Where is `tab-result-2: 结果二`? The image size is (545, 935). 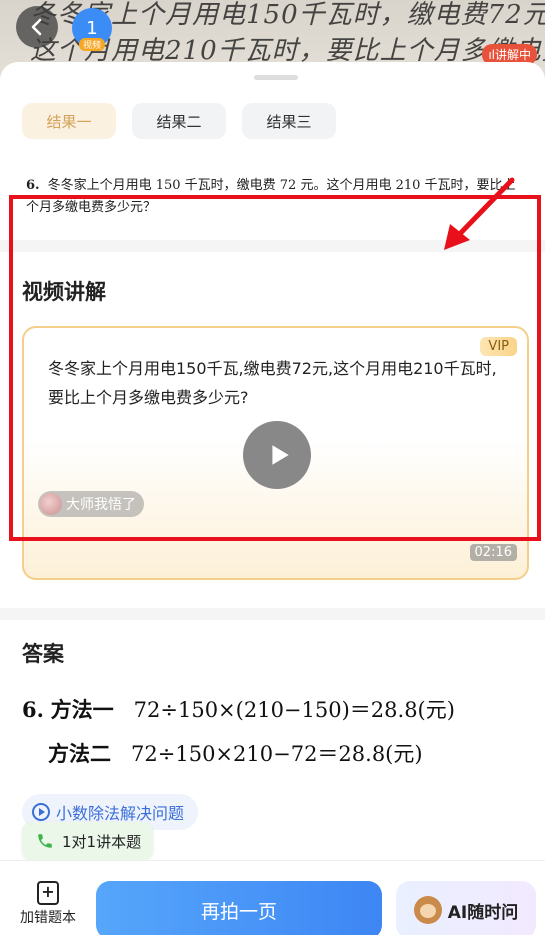 tab-result-2: 结果二 is located at coordinates (179, 121).